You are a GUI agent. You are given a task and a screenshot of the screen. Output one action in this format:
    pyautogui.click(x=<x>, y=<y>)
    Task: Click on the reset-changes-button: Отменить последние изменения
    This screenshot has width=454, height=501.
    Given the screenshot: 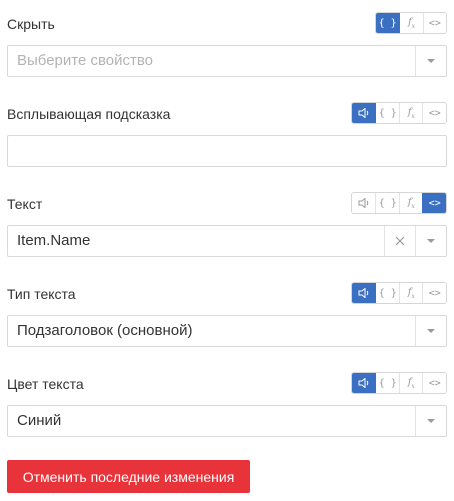 What is the action you would take?
    pyautogui.click(x=128, y=476)
    